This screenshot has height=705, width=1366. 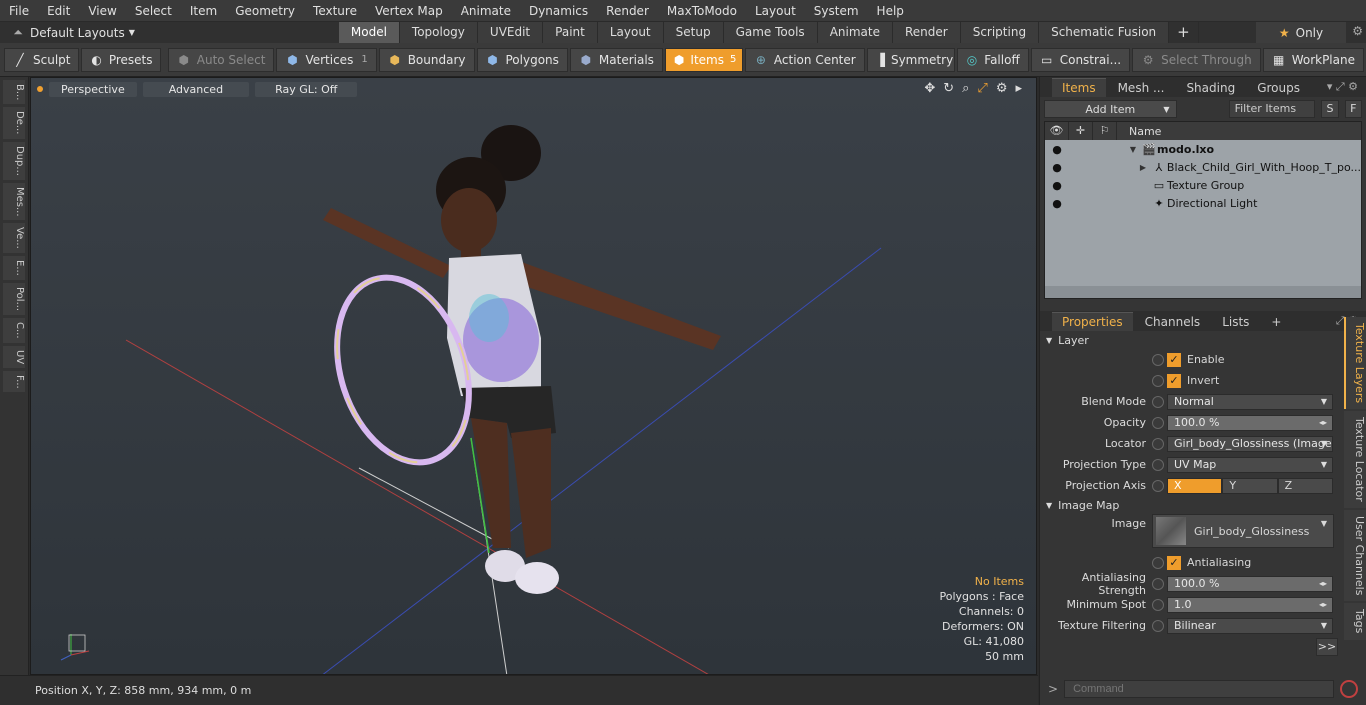 I want to click on layout-selector: ⏶ Default Layouts ▼, so click(x=70, y=32).